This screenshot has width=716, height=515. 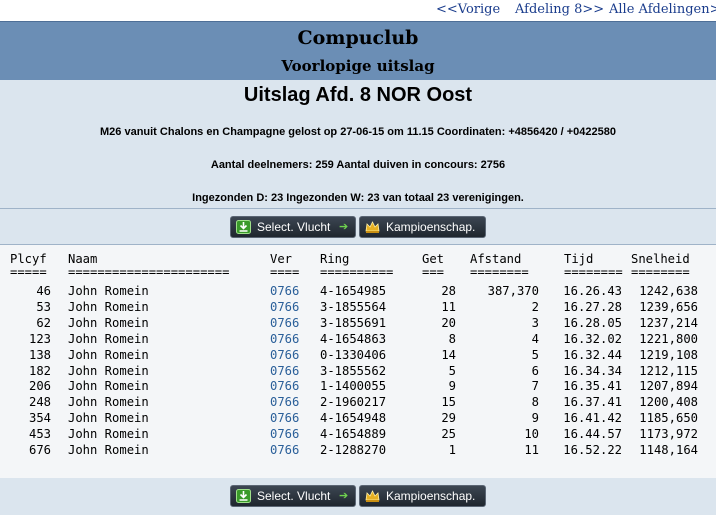 What do you see at coordinates (535, 370) in the screenshot?
I see `cell-distance: 6` at bounding box center [535, 370].